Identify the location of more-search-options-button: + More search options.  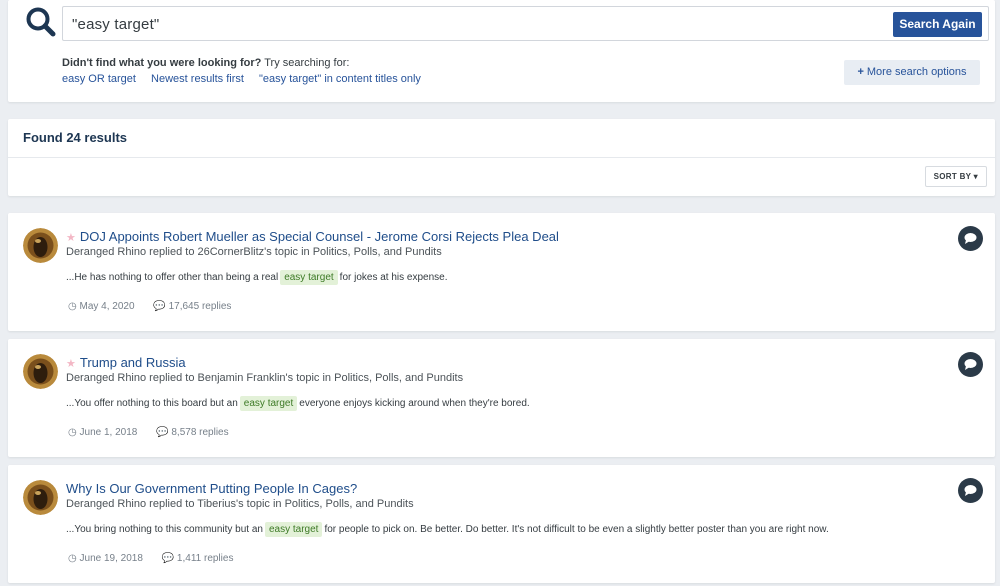
(912, 72).